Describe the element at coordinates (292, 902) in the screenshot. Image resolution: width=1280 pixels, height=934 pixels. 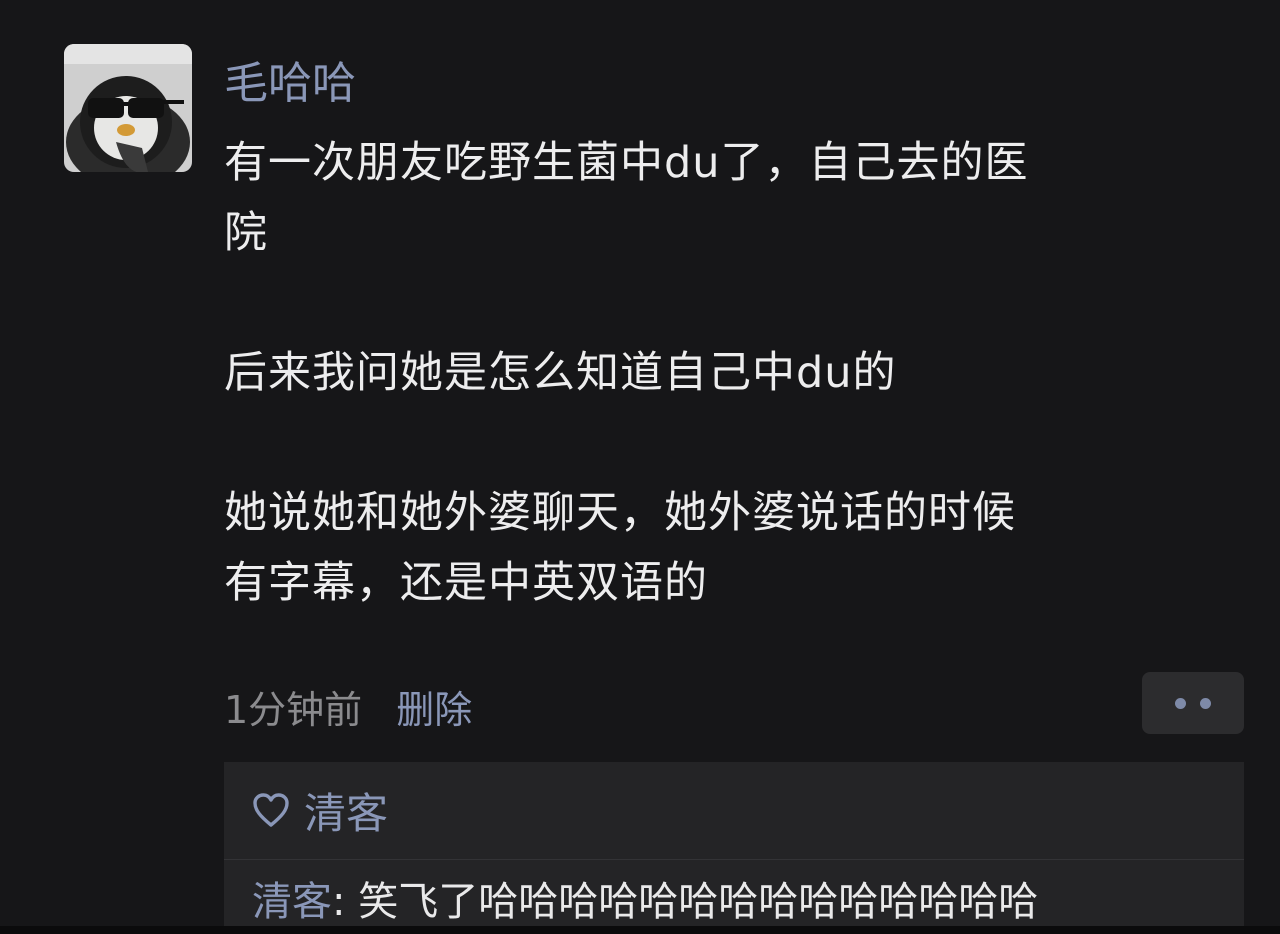
I see `commenter-name: 清客` at that location.